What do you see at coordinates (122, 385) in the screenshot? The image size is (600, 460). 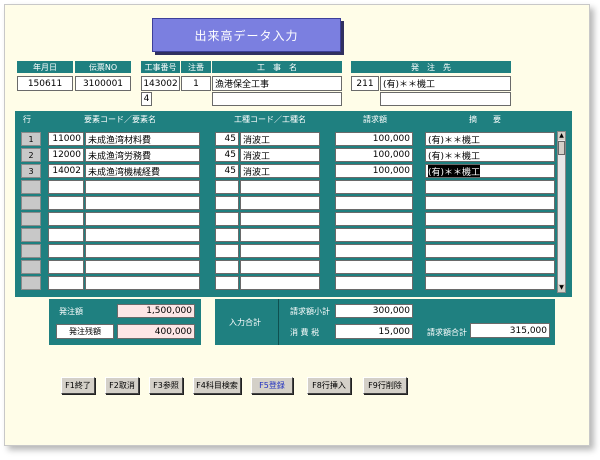 I see `f2-cancel-button: F2取消` at bounding box center [122, 385].